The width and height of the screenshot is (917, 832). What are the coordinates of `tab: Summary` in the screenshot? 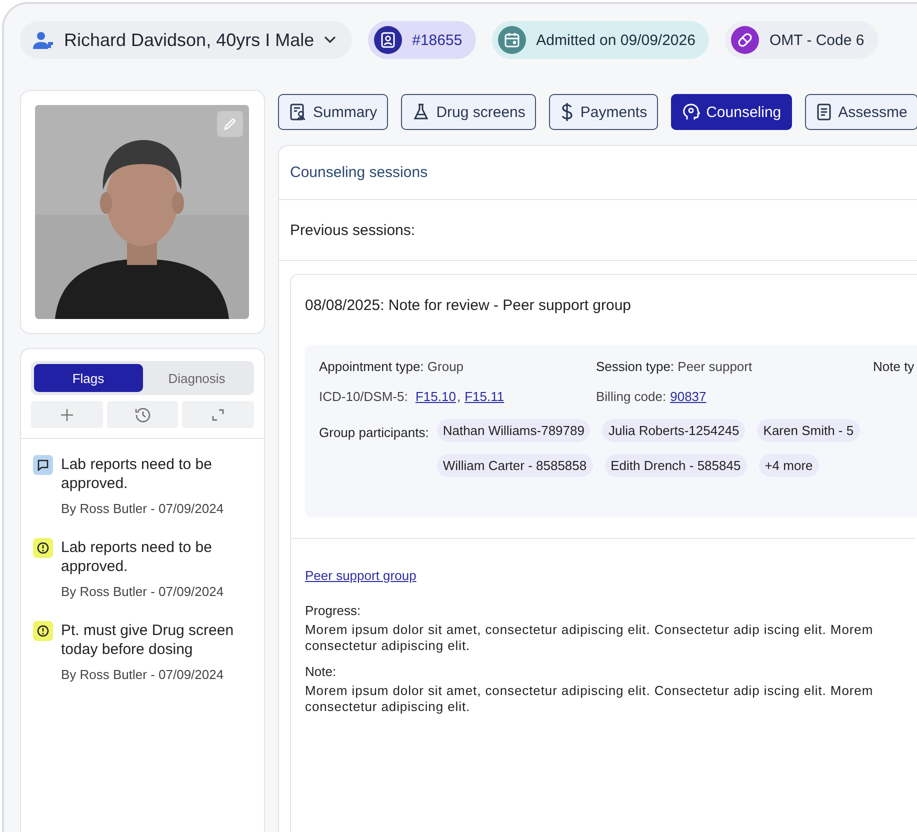 It's located at (333, 112).